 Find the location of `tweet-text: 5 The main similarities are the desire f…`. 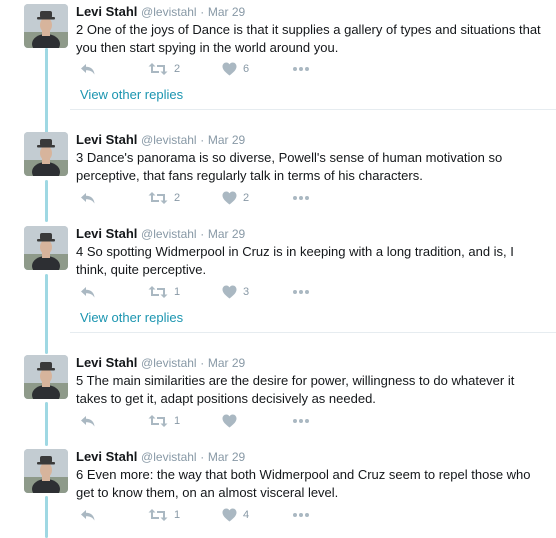

tweet-text: 5 The main similarities are the desire f… is located at coordinates (295, 389).